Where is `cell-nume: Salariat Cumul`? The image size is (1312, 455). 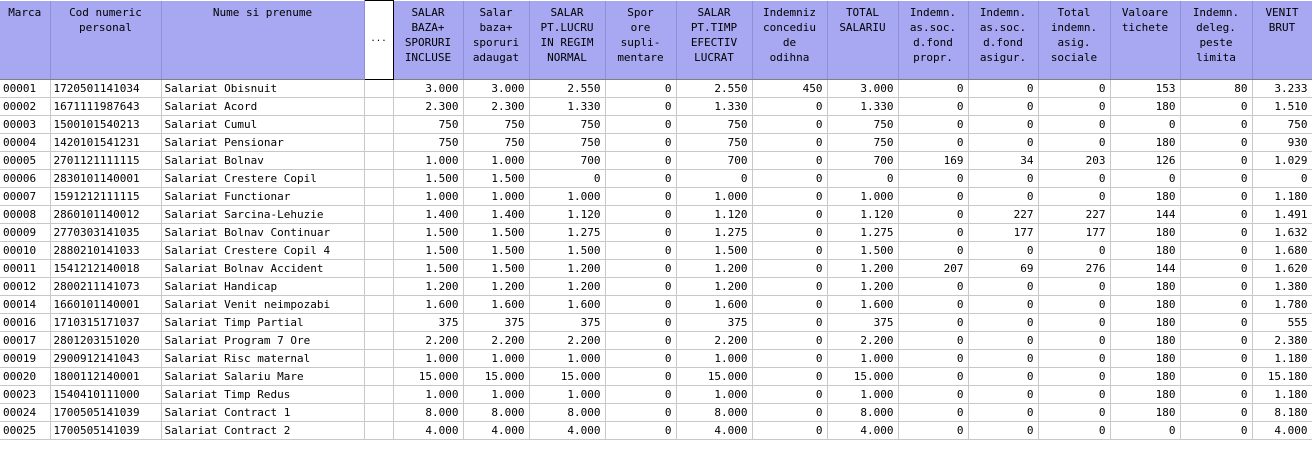 cell-nume: Salariat Cumul is located at coordinates (263, 124).